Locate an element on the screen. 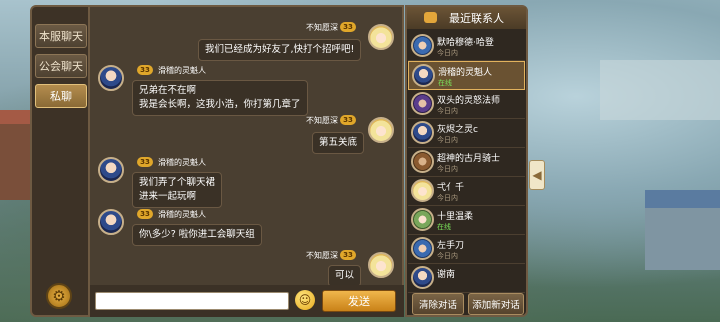 Image resolution: width=720 pixels, height=322 pixels. contact-name: 谢南 is located at coordinates (446, 275).